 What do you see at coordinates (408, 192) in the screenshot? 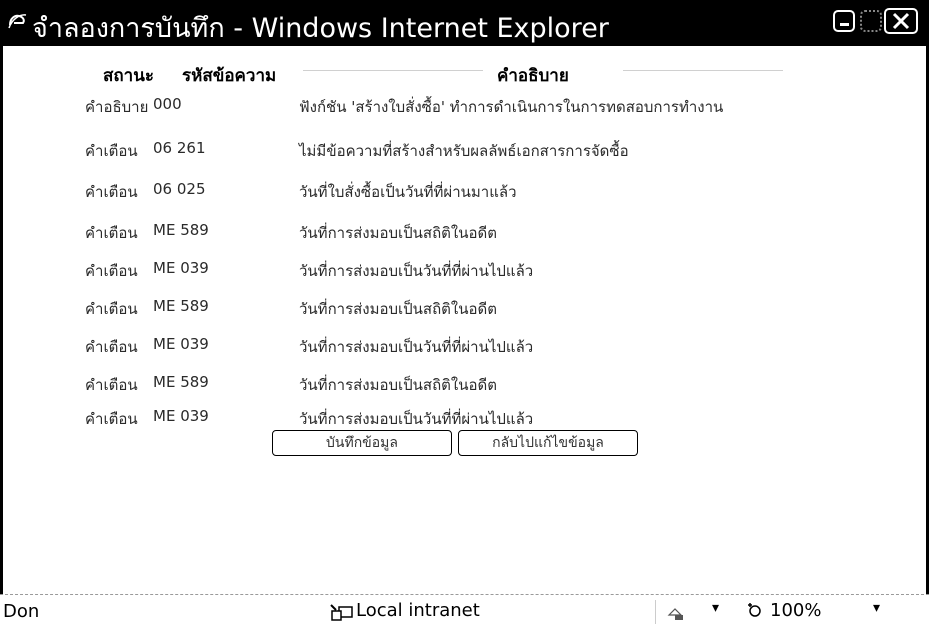
I see `row-description: วันที่ใบสั่งซื้อเป็นวันที่ที่ผ่านมาแล้ว` at bounding box center [408, 192].